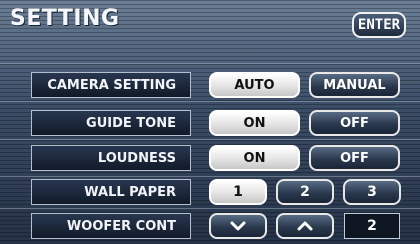 The image size is (420, 244). Describe the element at coordinates (254, 123) in the screenshot. I see `guide-tone-on-button: ON` at that location.